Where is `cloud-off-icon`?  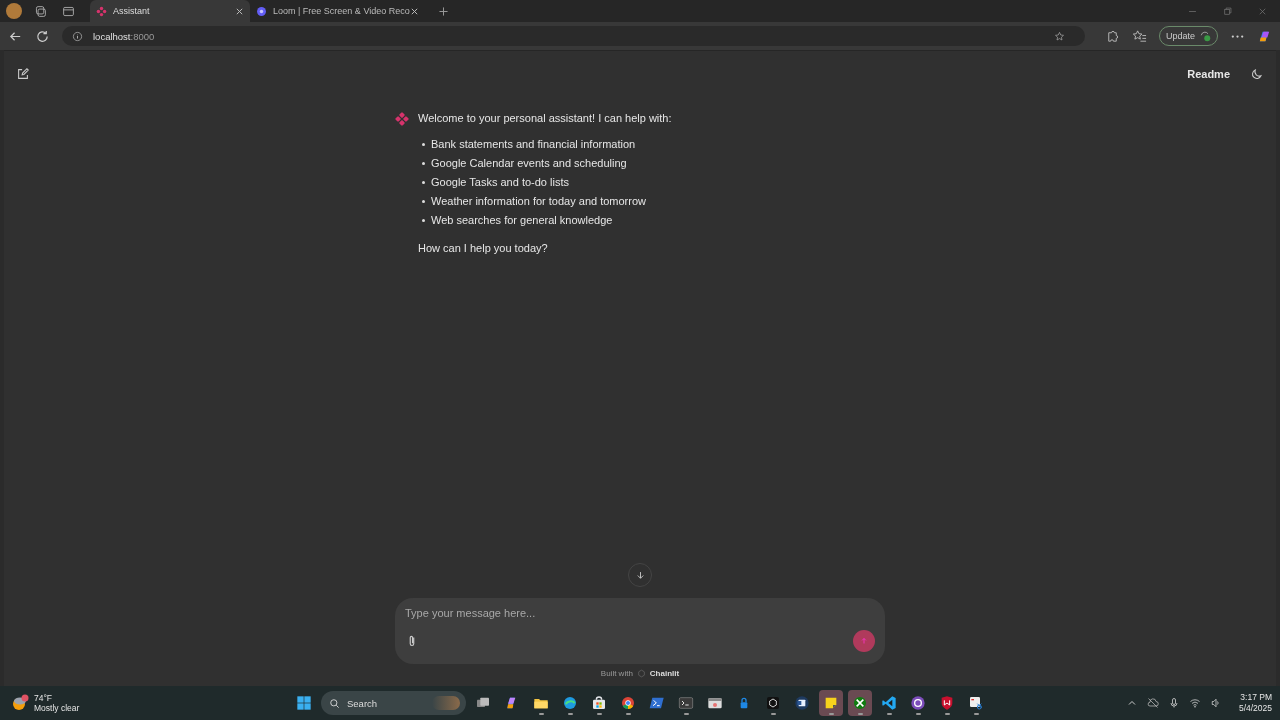
cloud-off-icon is located at coordinates (1152, 703).